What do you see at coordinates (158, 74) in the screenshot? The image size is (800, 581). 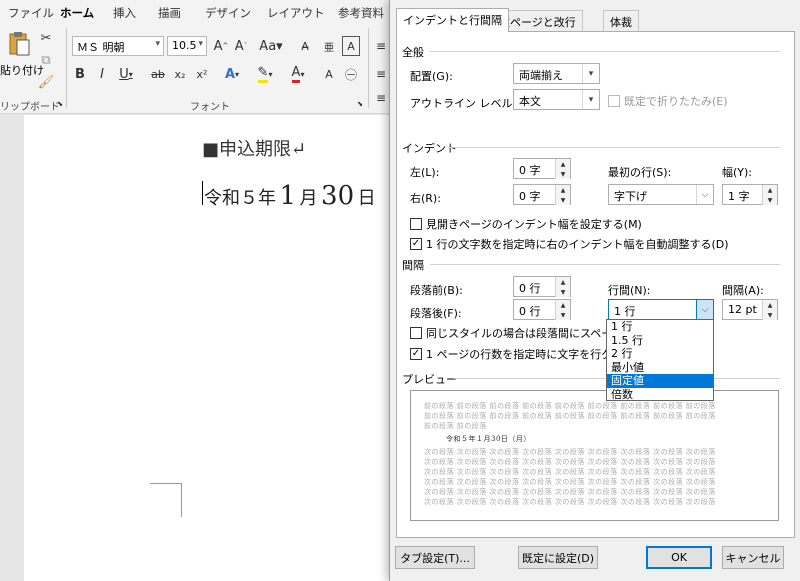 I see `strikethrough-icon: ab` at bounding box center [158, 74].